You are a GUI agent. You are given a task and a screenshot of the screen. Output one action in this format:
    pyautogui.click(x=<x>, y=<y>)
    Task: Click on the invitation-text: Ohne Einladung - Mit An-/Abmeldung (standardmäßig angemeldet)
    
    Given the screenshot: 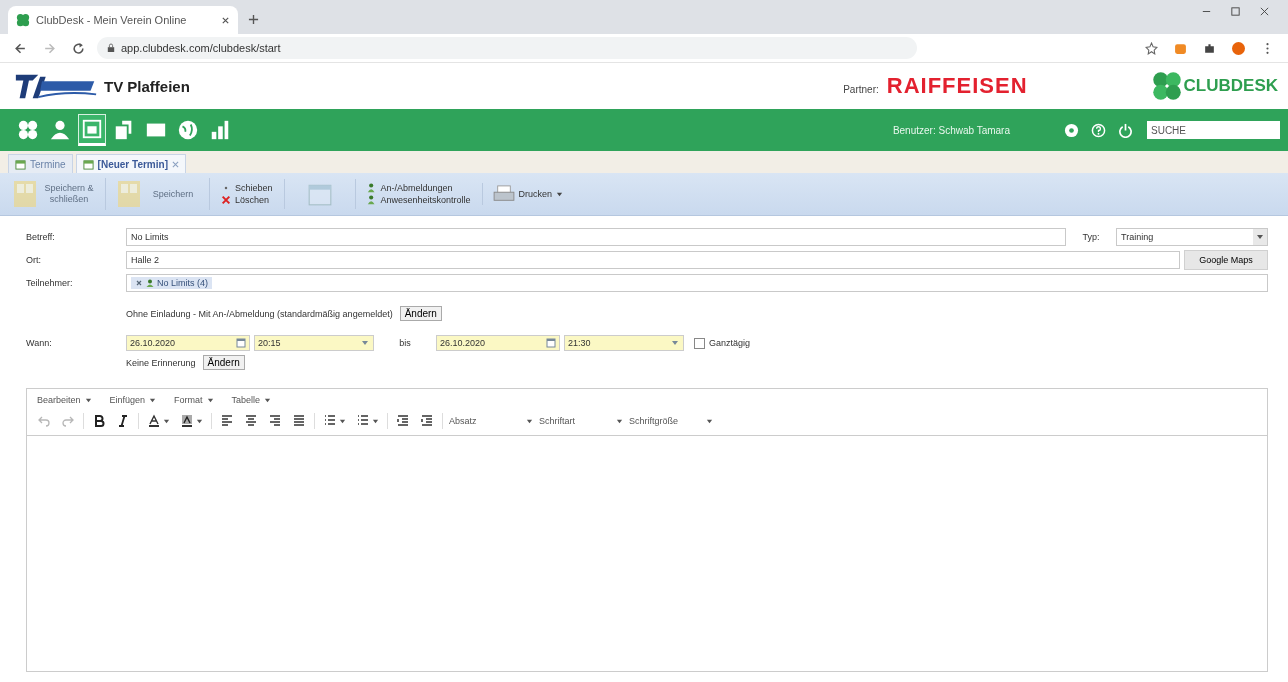 What is the action you would take?
    pyautogui.click(x=259, y=313)
    